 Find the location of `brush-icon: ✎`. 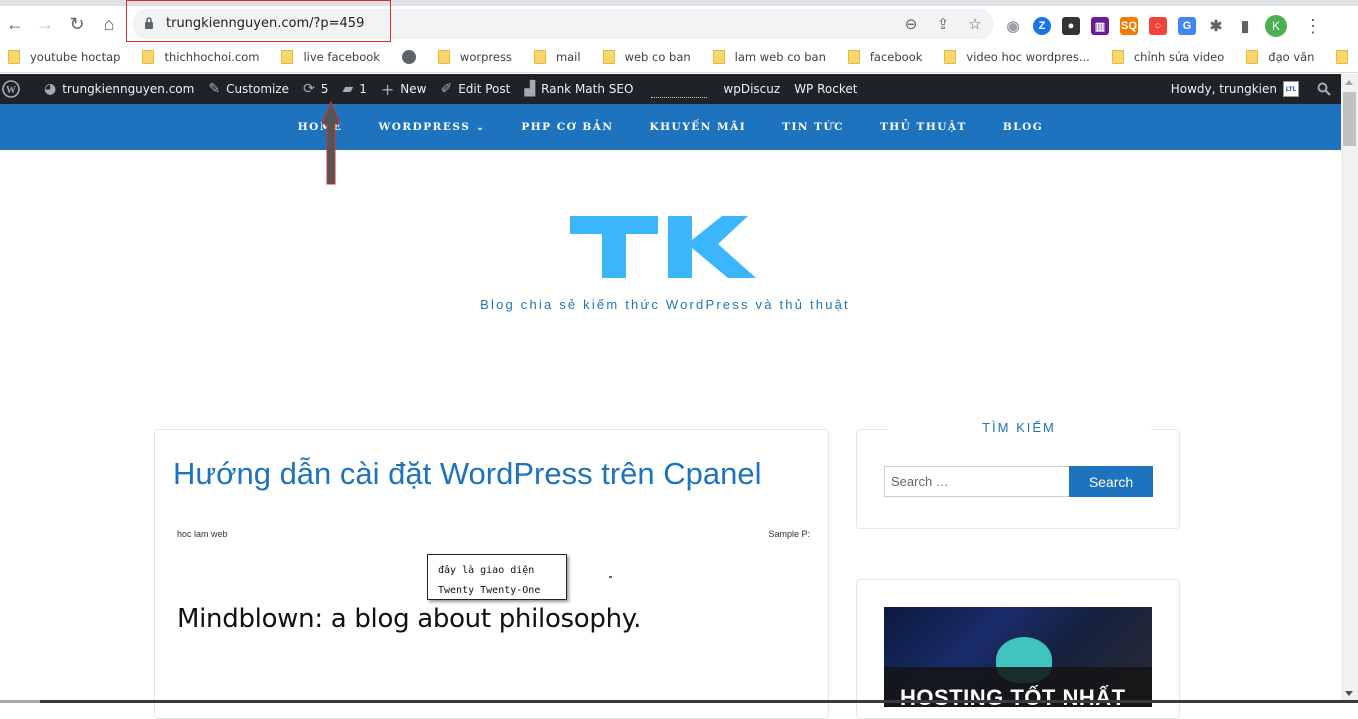

brush-icon: ✎ is located at coordinates (214, 89).